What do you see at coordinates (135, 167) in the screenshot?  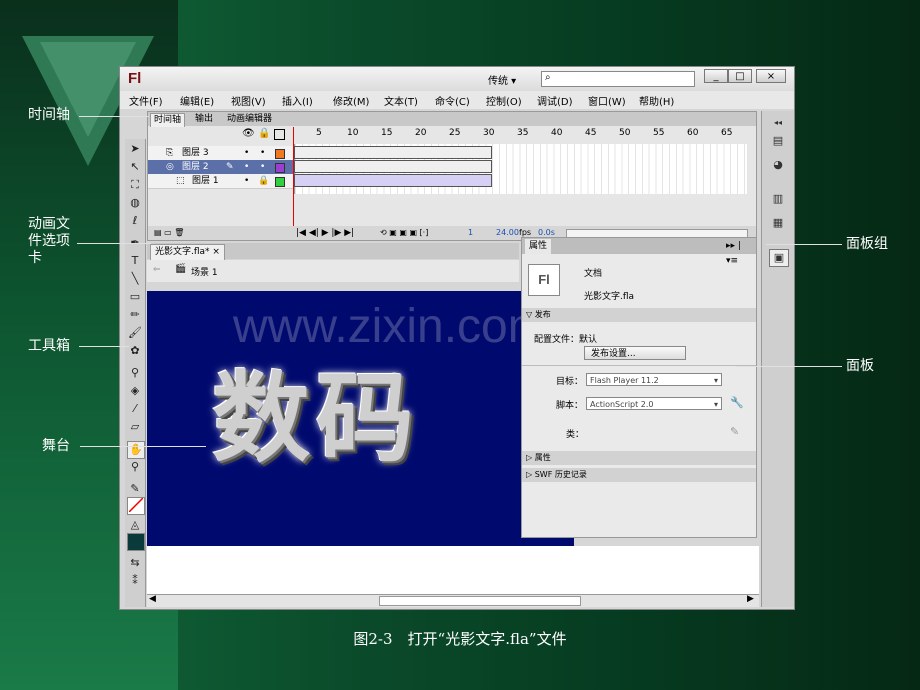 I see `subselection-tool-icon: ↖` at bounding box center [135, 167].